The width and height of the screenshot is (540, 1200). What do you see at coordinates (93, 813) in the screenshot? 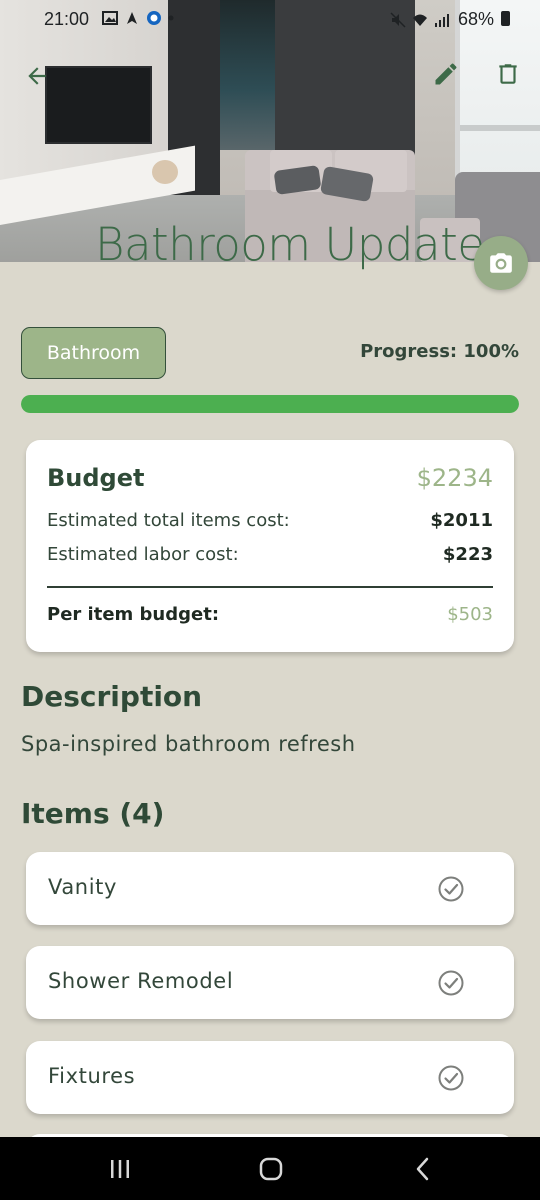
I see `items-heading: Items (4)` at bounding box center [93, 813].